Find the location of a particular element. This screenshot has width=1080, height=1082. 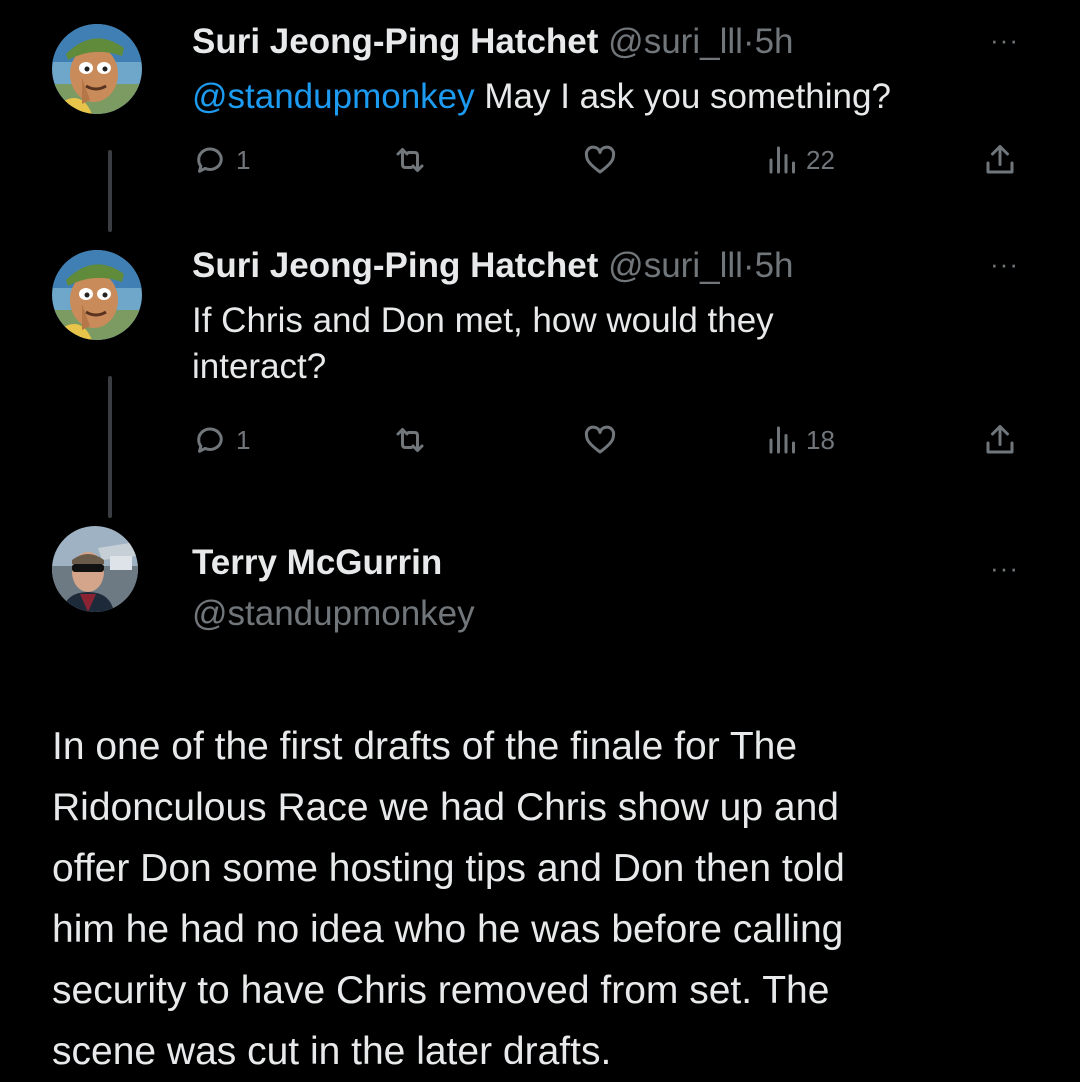

tweet-text: @standupmonkey May I ask you something? is located at coordinates (602, 97).